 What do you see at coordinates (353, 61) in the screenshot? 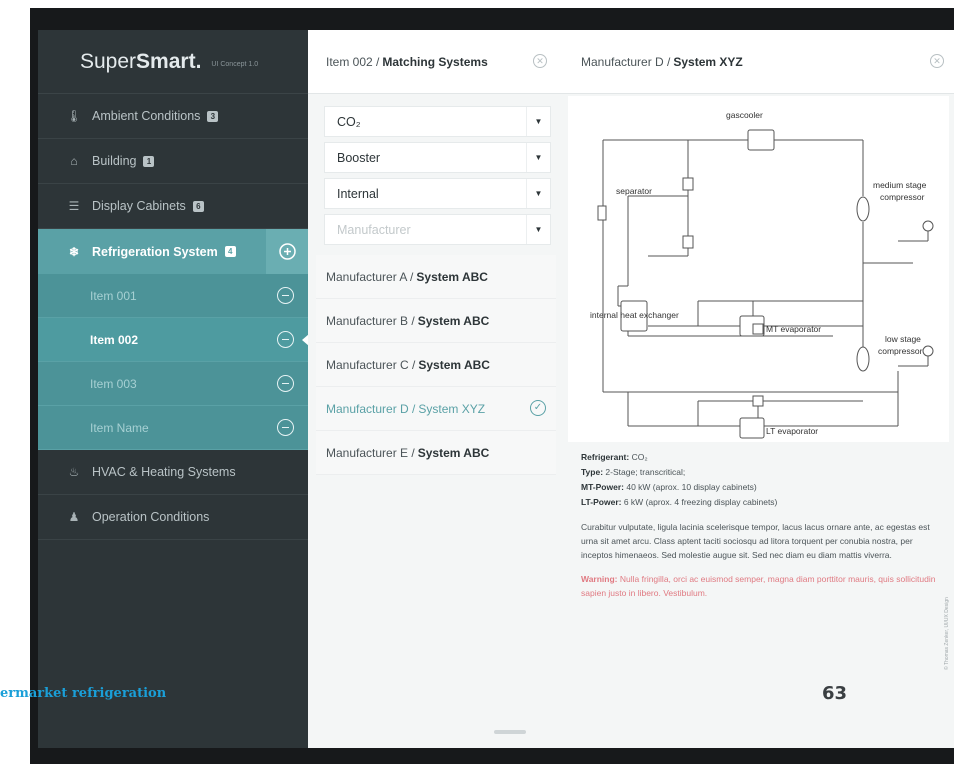
I see `panel-title-prefix: Item 002 /` at bounding box center [353, 61].